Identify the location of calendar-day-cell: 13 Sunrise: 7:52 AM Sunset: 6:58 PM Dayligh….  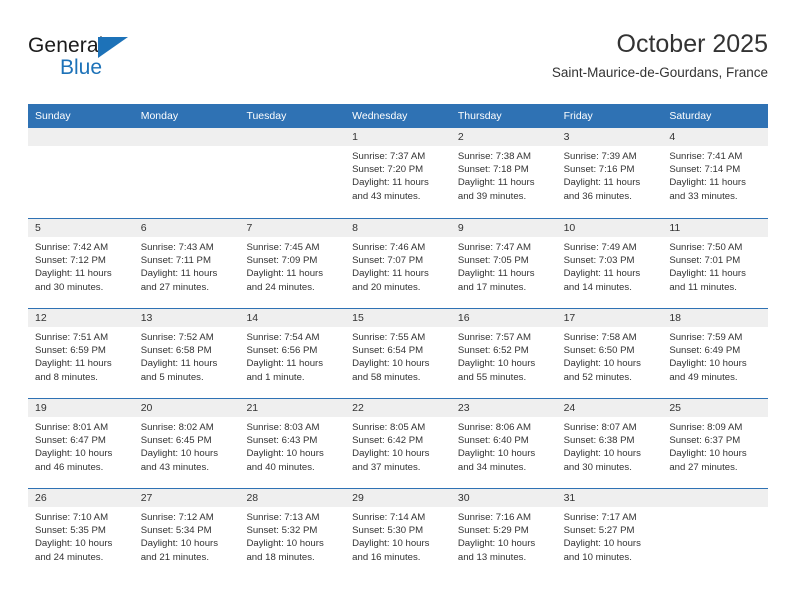
(186, 353).